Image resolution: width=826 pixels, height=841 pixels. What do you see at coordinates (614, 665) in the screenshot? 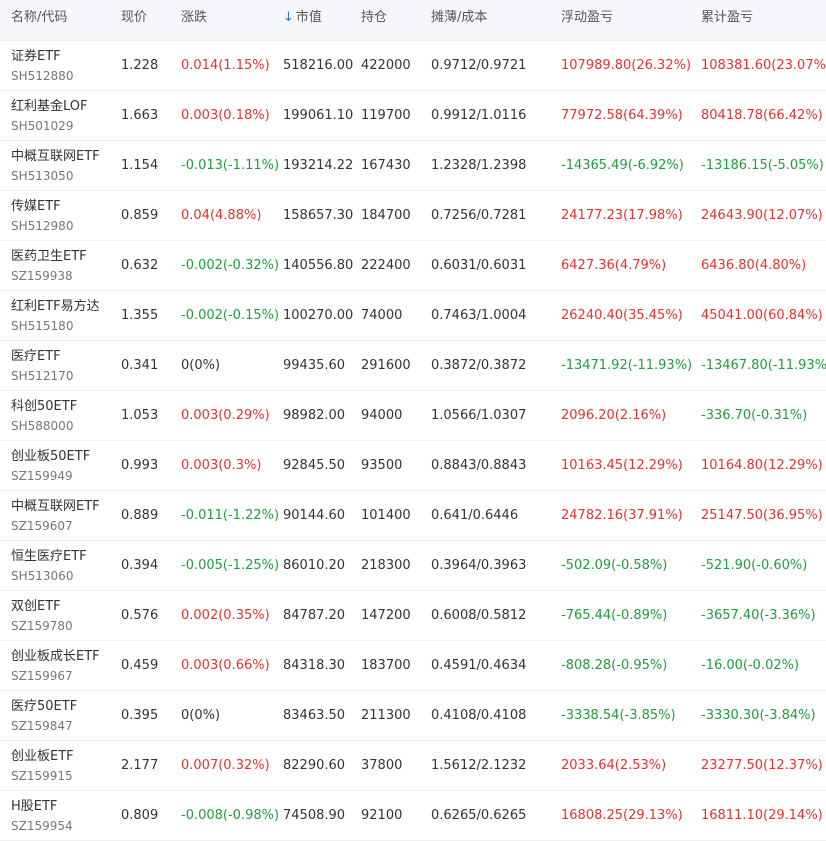
I see `float-pnl-cell: -808.28(-0.95%)` at bounding box center [614, 665].